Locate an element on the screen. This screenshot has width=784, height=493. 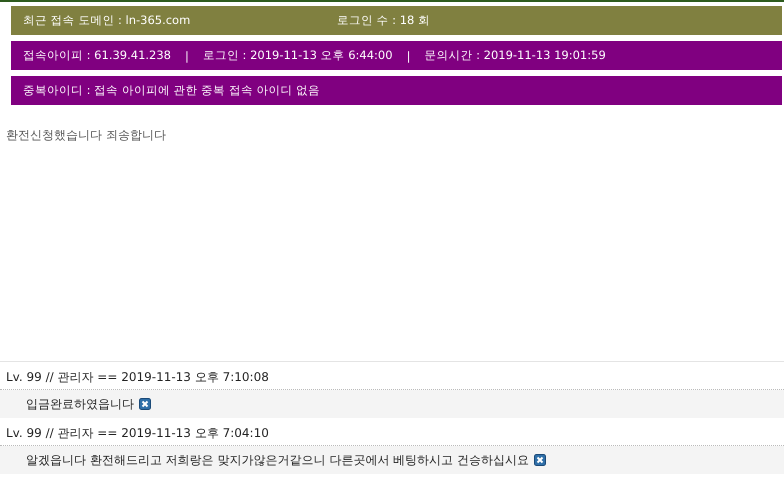
comment-text: 알겠읍니다 환전해드리고 저희랑은 맞지가않은거같으니 다른곳에서 베팅하시고 건승하십시요 is located at coordinates (277, 460).